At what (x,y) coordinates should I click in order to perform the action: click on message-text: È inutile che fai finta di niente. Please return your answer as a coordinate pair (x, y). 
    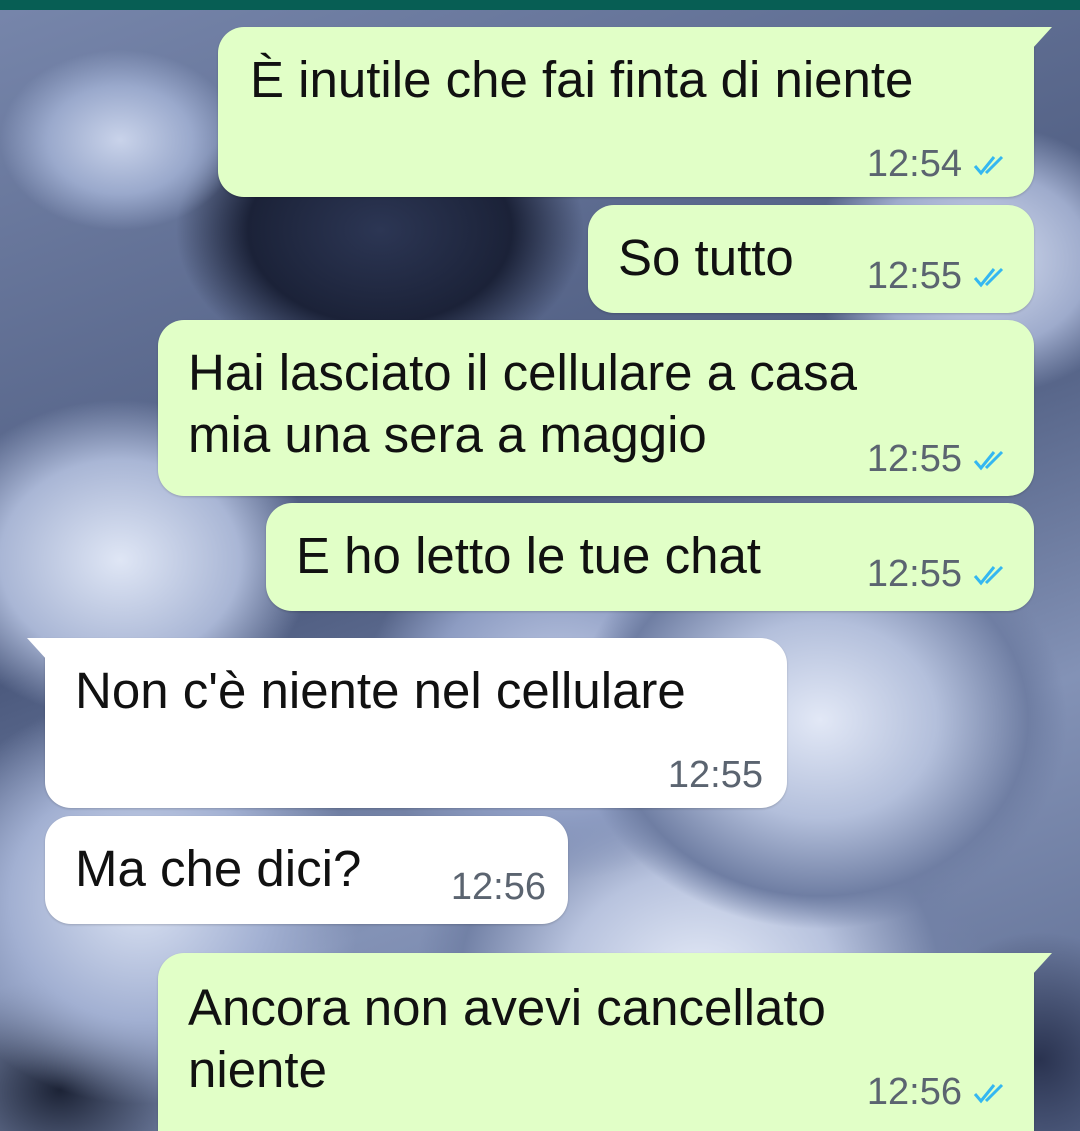
    Looking at the image, I should click on (582, 79).